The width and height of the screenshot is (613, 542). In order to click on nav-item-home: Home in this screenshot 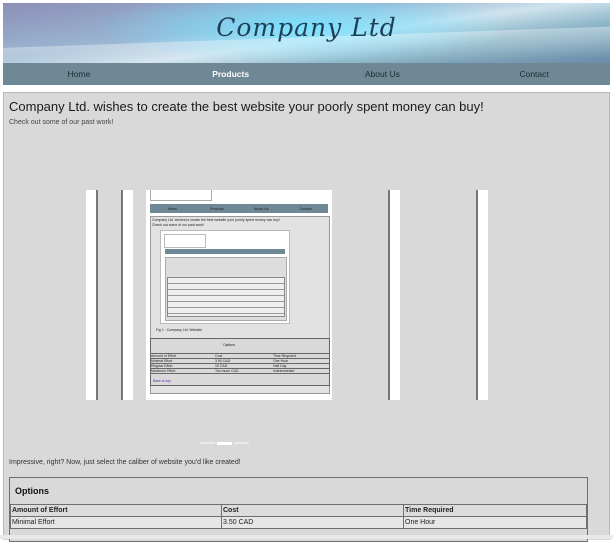, I will do `click(79, 74)`.